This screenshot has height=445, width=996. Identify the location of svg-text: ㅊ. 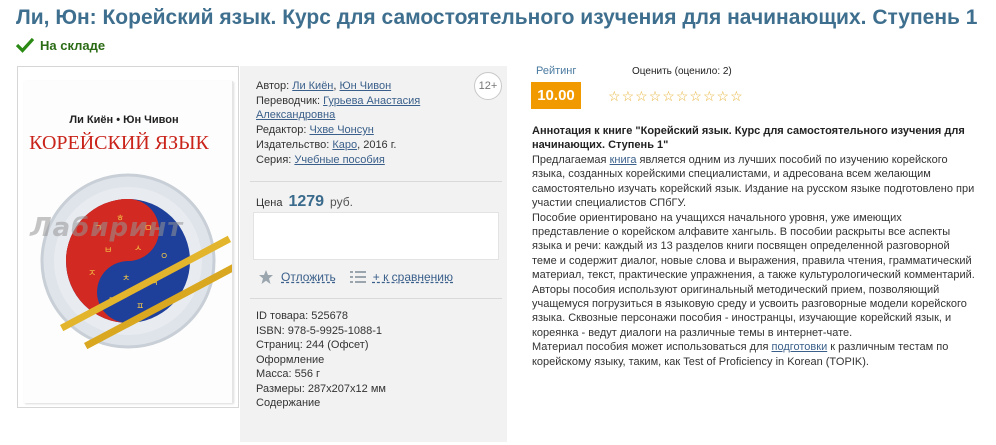
(126, 279).